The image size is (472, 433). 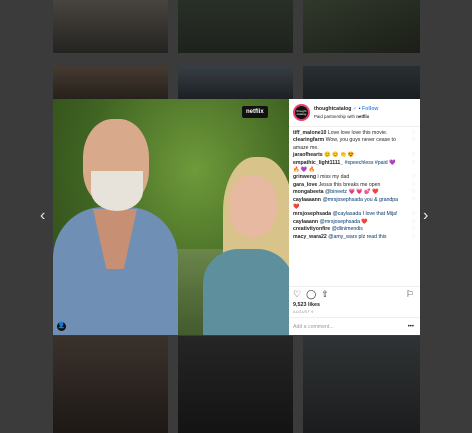 What do you see at coordinates (354, 177) in the screenshot?
I see `comment-item: grinweng i miss my dad ♡` at bounding box center [354, 177].